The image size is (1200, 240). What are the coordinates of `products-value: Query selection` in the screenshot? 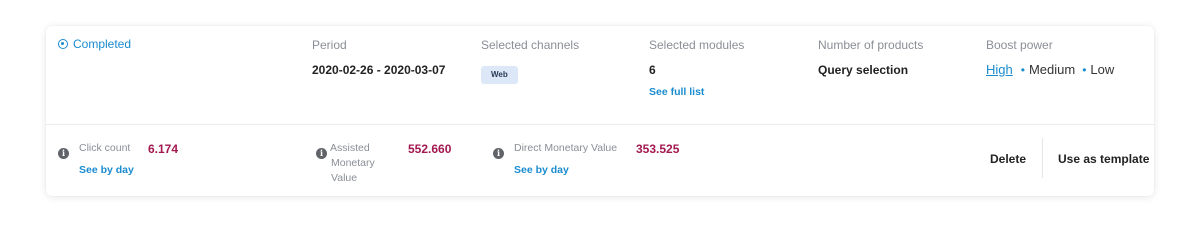 It's located at (863, 70).